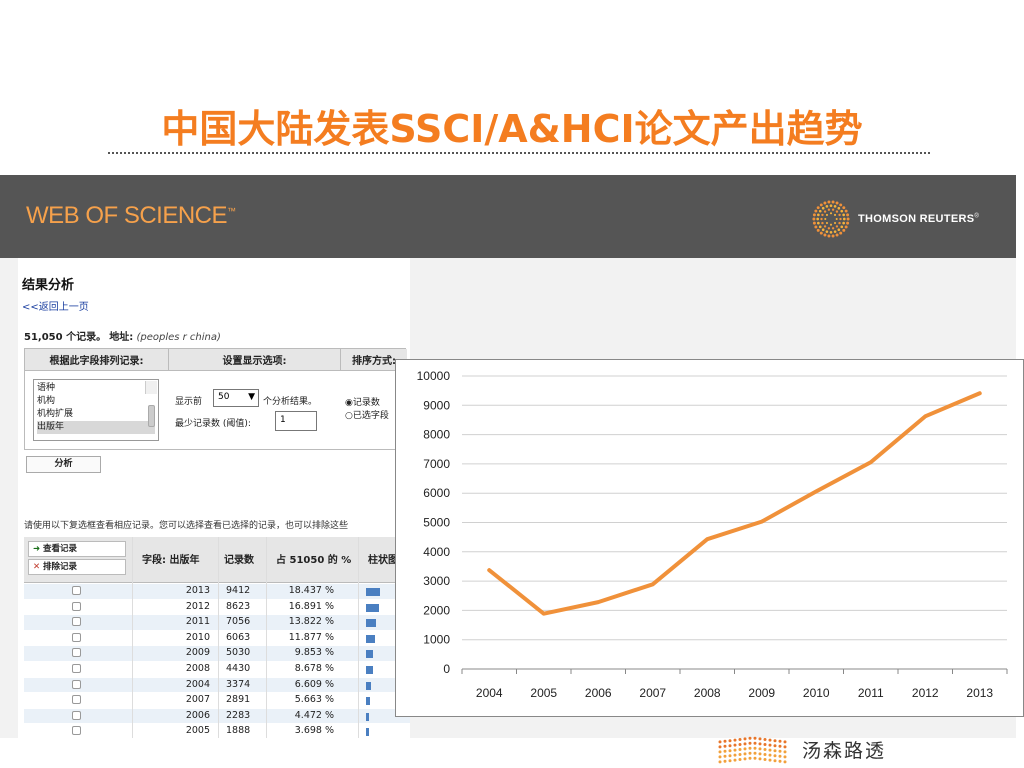 This screenshot has width=1024, height=768. What do you see at coordinates (96, 388) in the screenshot?
I see `field-option: 语种` at bounding box center [96, 388].